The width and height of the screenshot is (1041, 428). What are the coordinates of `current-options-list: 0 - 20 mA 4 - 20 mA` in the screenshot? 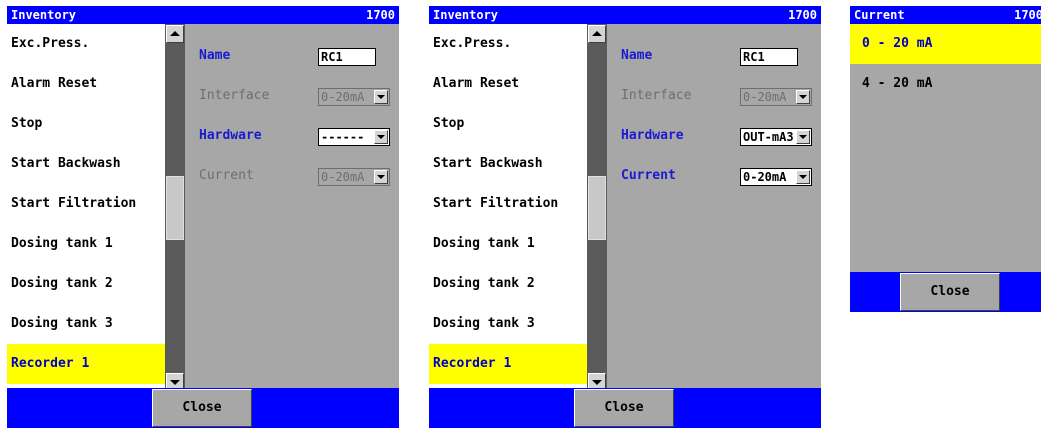 It's located at (945, 148).